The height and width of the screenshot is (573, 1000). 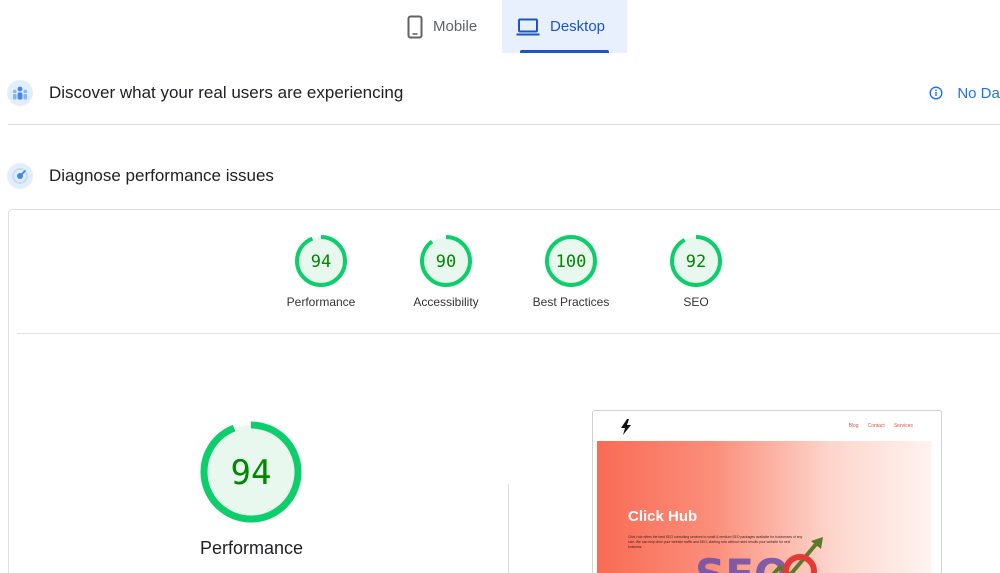 I want to click on no-data-label: No Dat, so click(x=978, y=93).